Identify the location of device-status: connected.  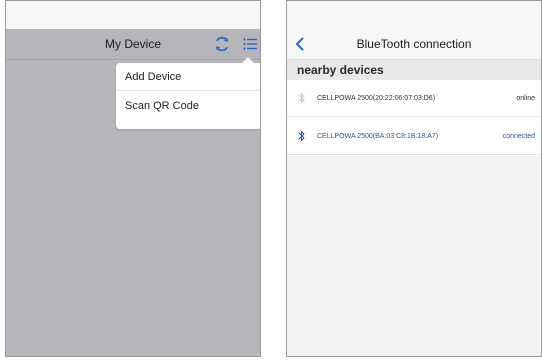
(518, 136).